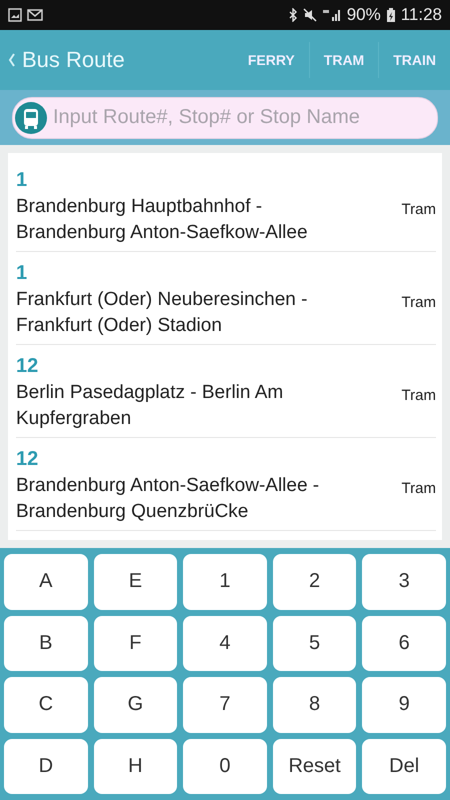  What do you see at coordinates (314, 704) in the screenshot?
I see `keypad-key: 8` at bounding box center [314, 704].